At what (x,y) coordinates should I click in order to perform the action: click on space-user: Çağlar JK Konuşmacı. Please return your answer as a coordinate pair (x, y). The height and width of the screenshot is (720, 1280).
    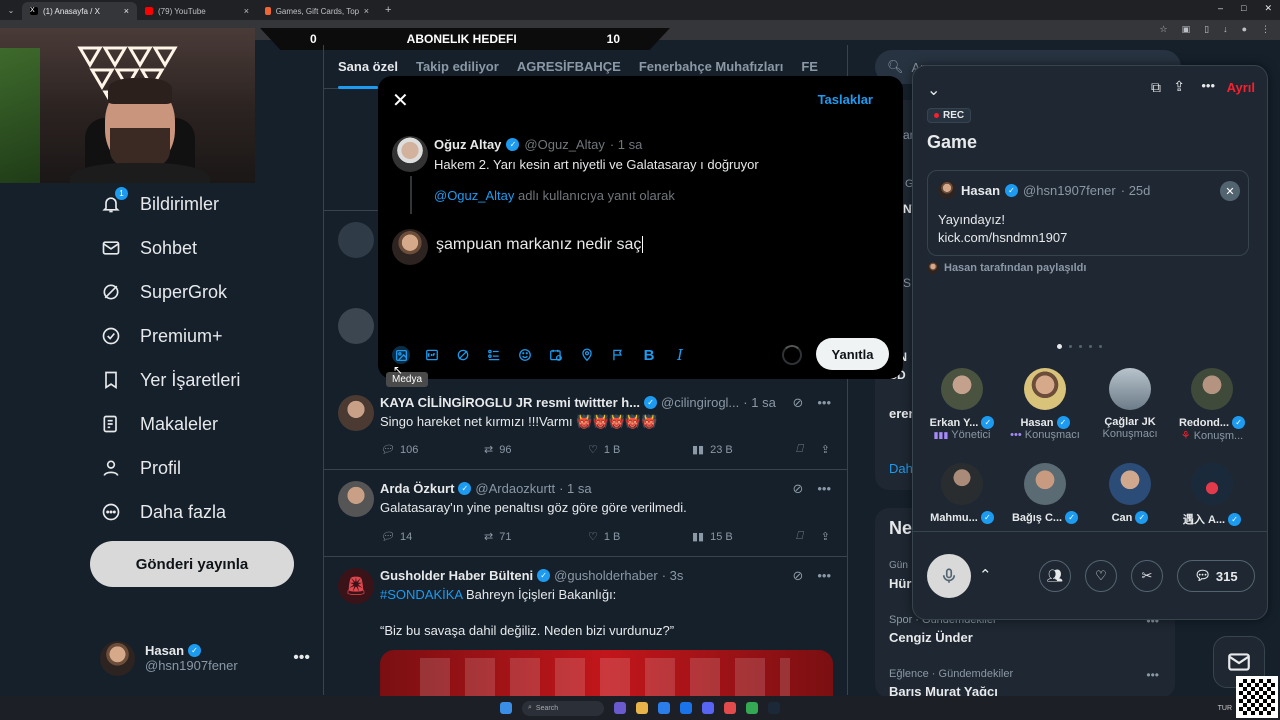
    Looking at the image, I should click on (1130, 404).